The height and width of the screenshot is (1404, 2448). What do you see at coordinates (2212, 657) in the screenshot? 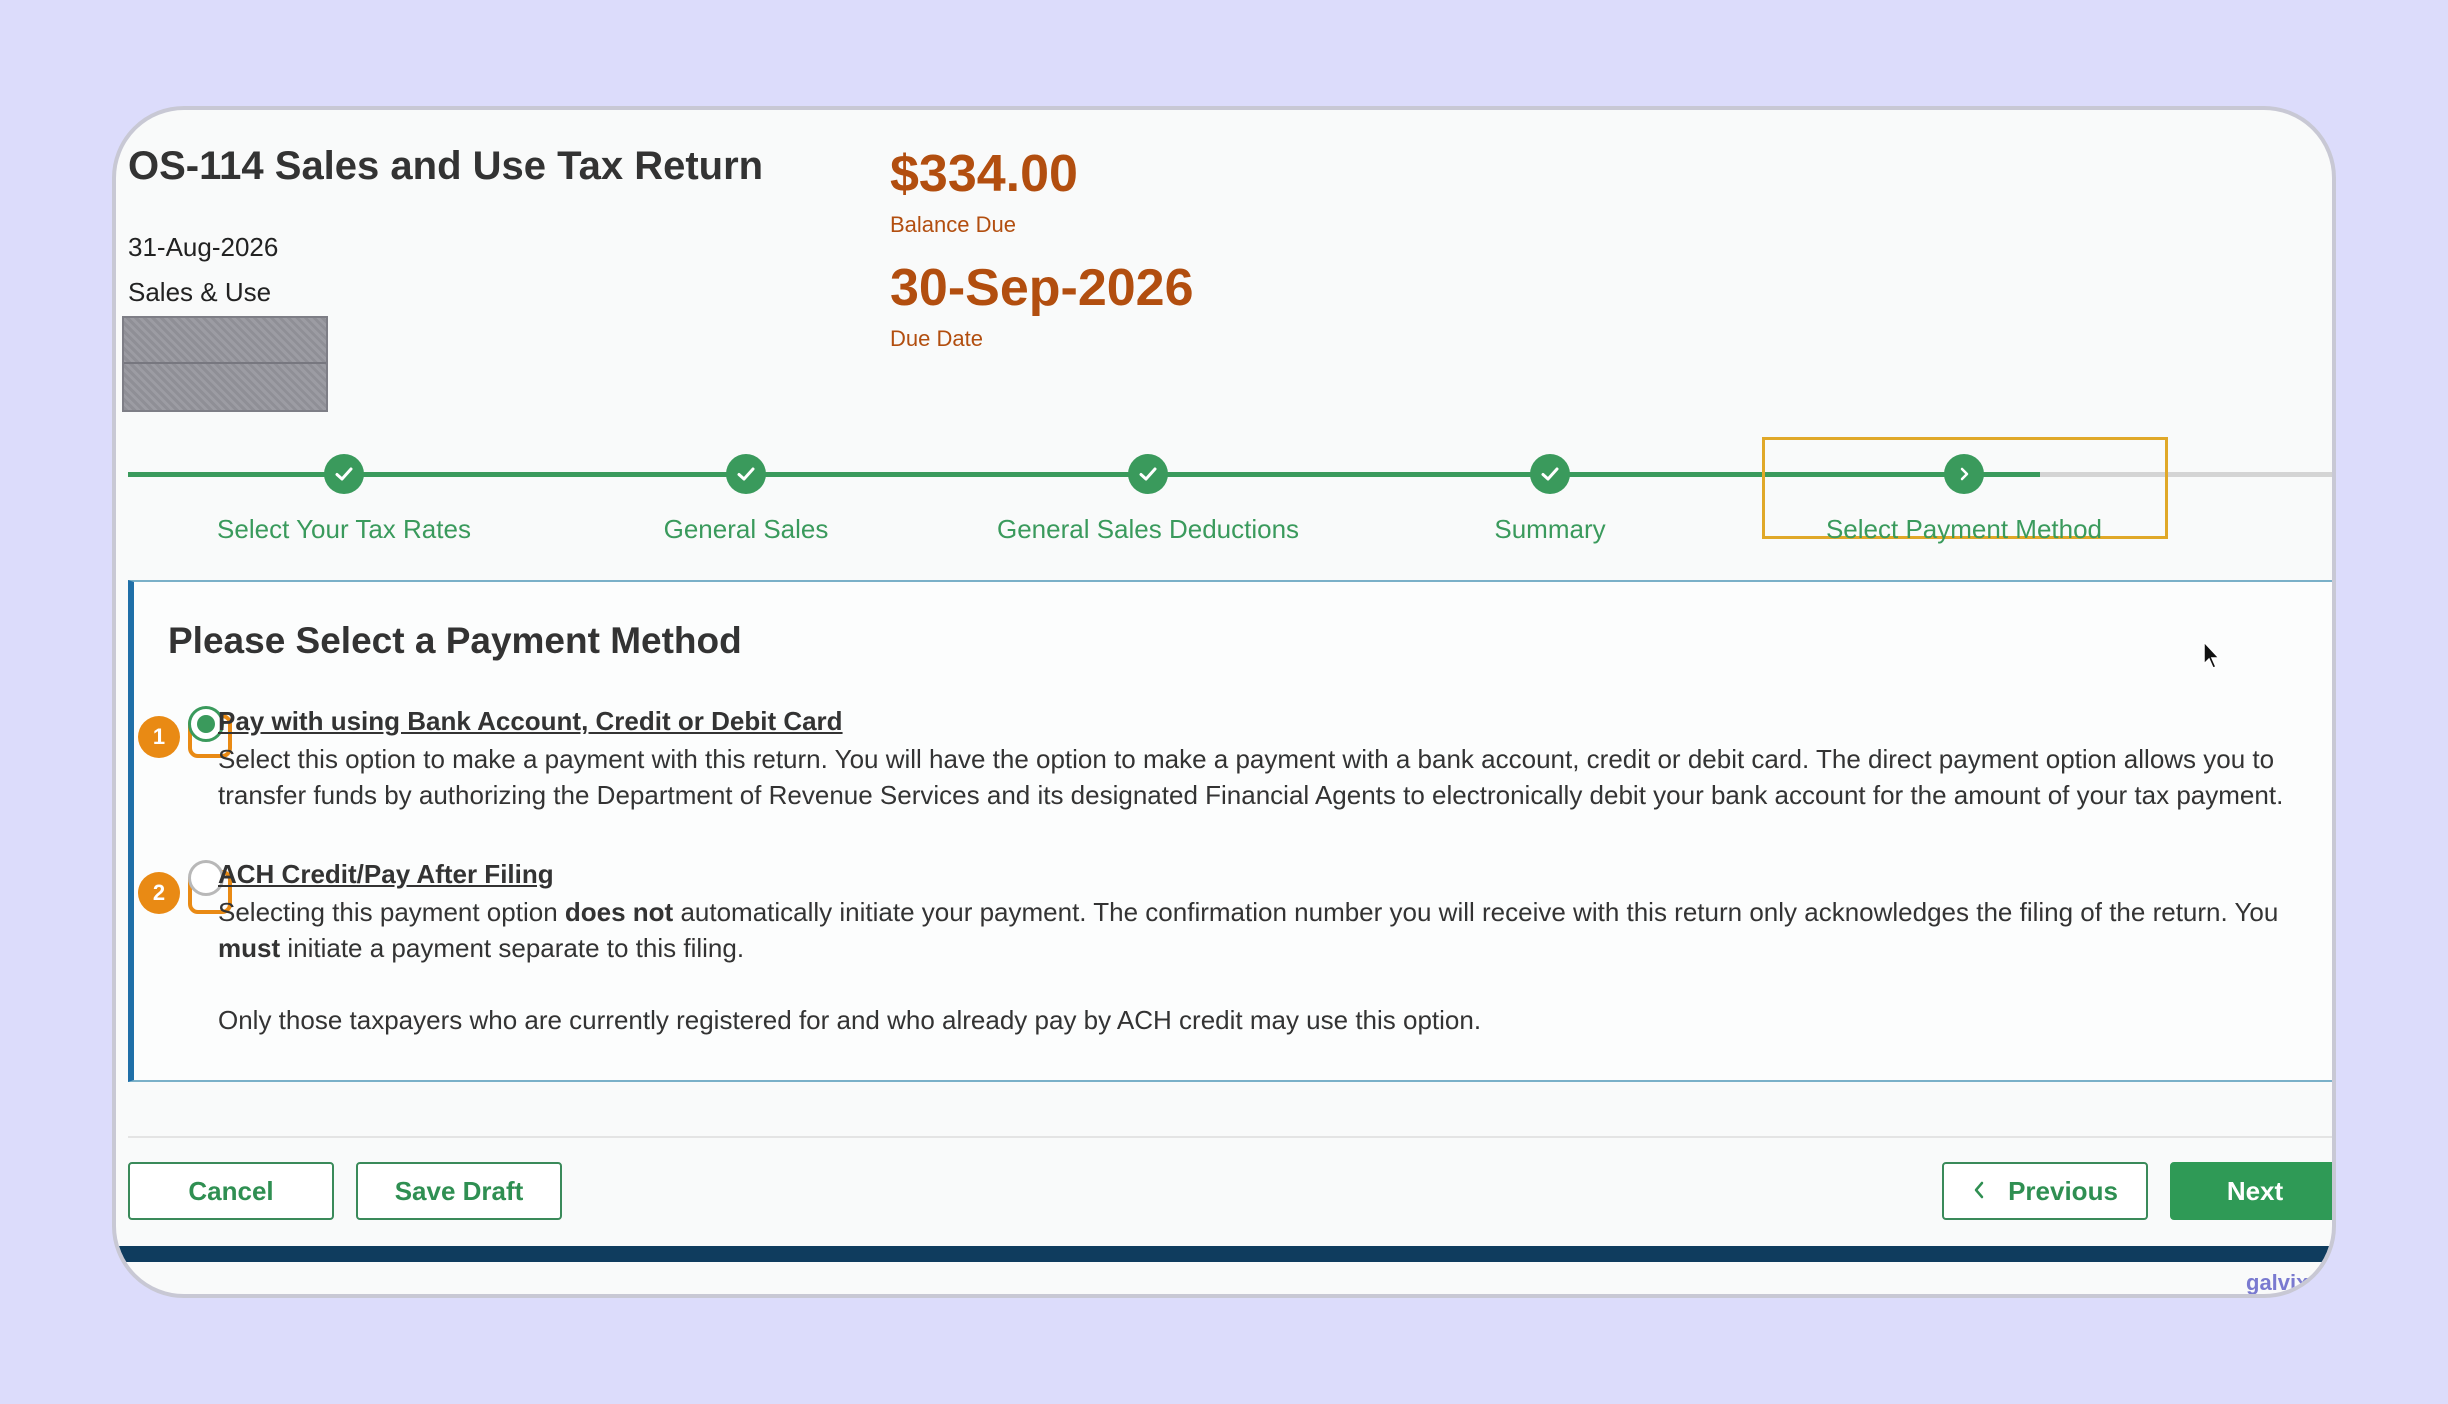
I see `mouse-cursor-icon` at bounding box center [2212, 657].